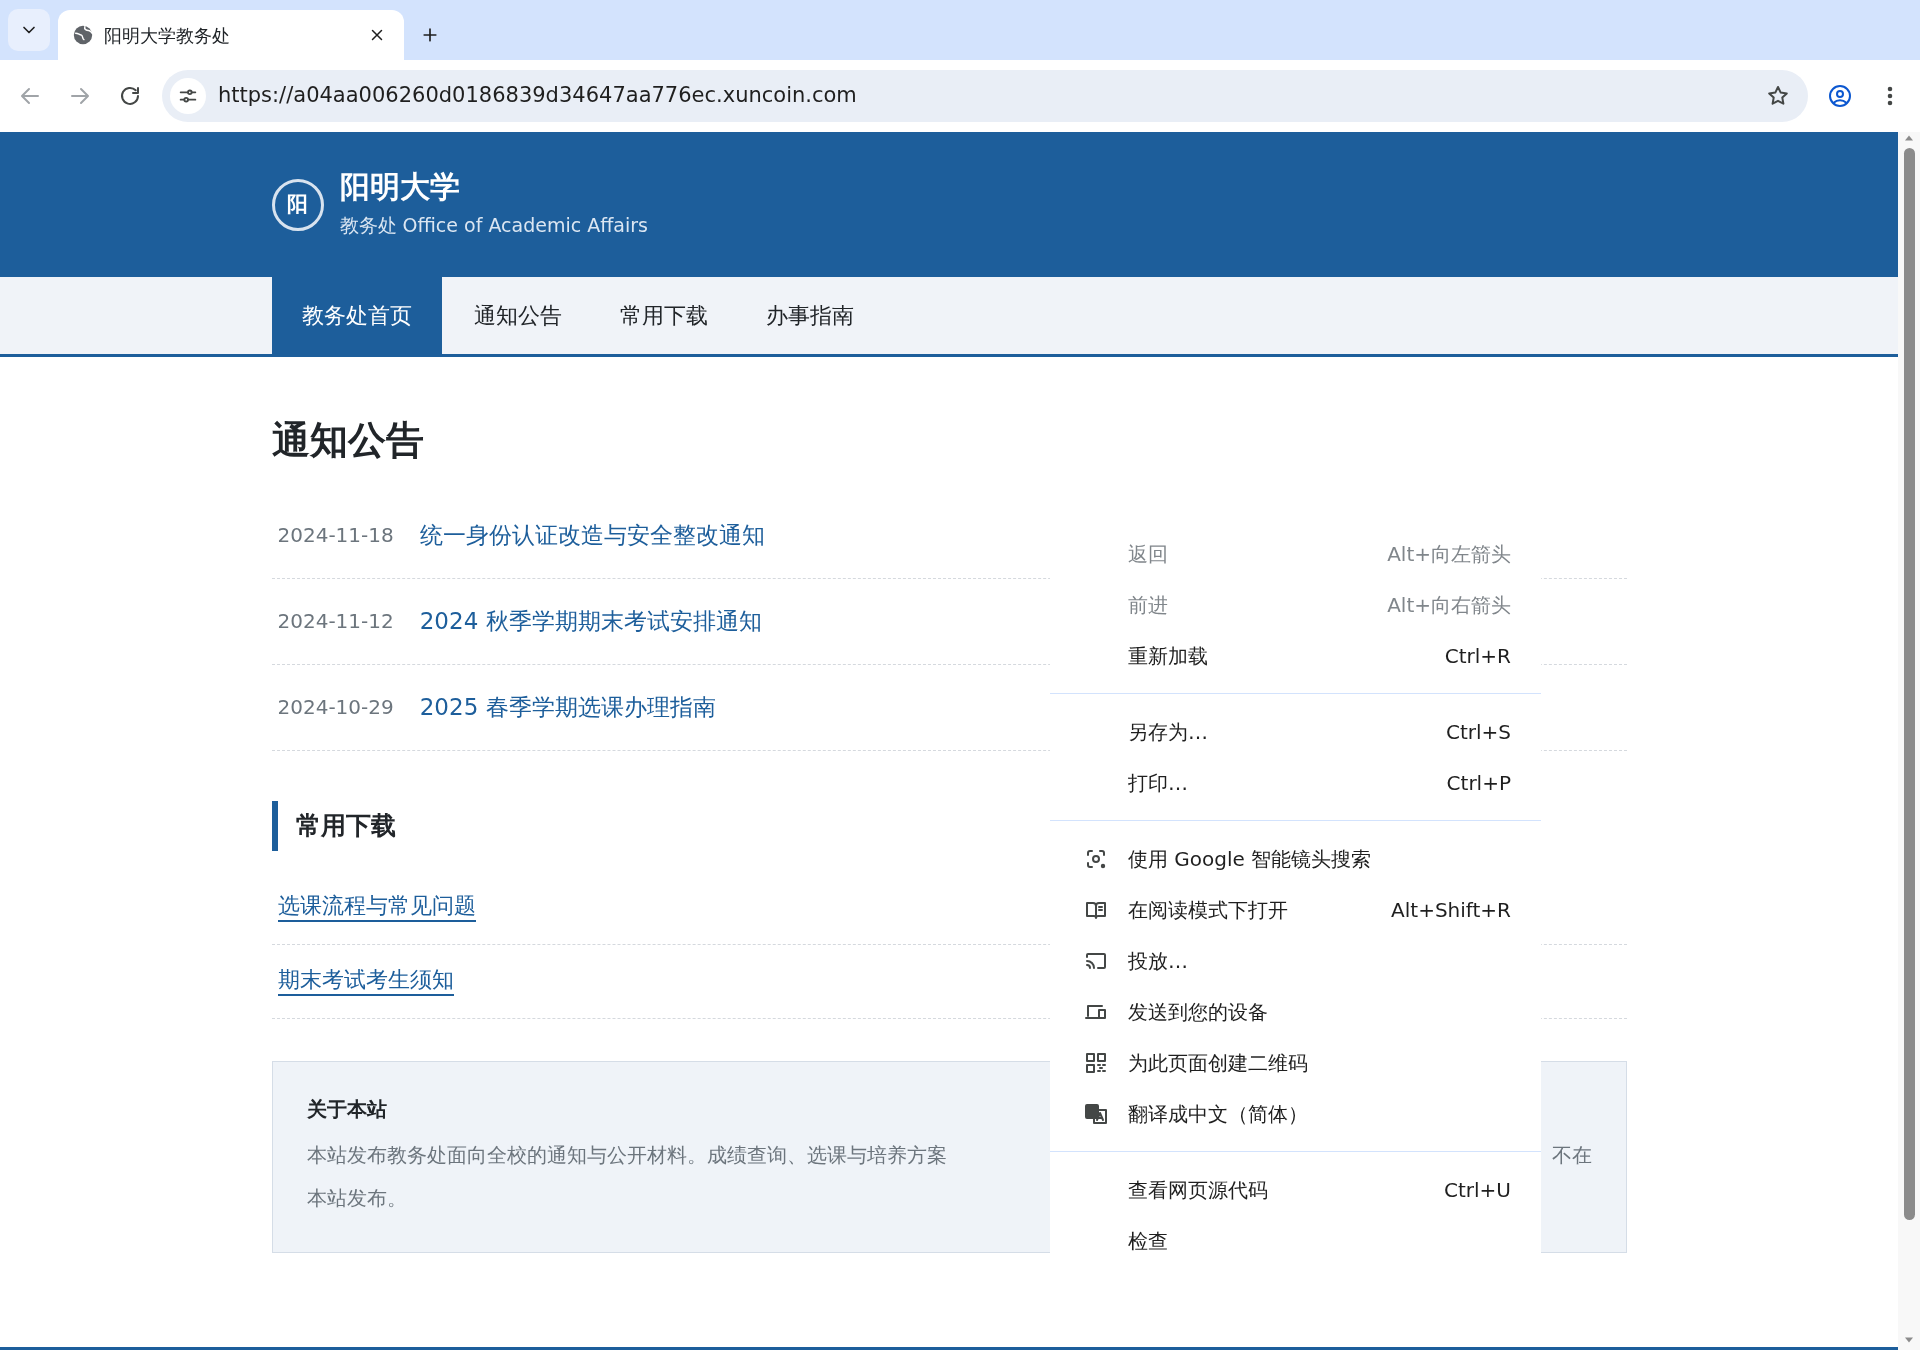 The height and width of the screenshot is (1350, 1920). I want to click on about-text: 本站发布。, so click(356, 1198).